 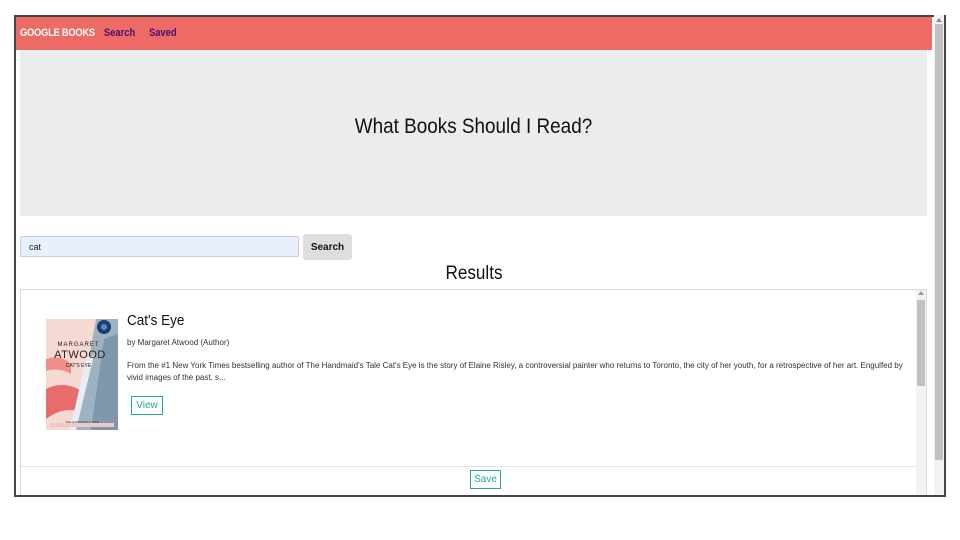 What do you see at coordinates (78, 345) in the screenshot?
I see `cover-author-first: MARGARET` at bounding box center [78, 345].